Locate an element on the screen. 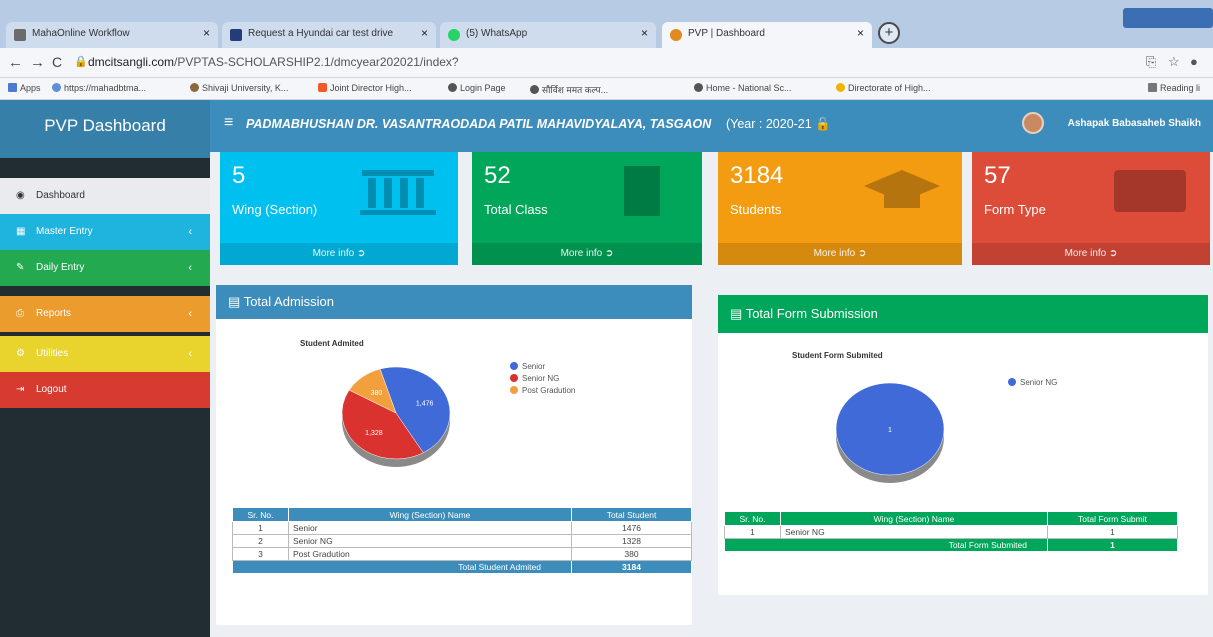  table-cell: 1328 is located at coordinates (631, 541).